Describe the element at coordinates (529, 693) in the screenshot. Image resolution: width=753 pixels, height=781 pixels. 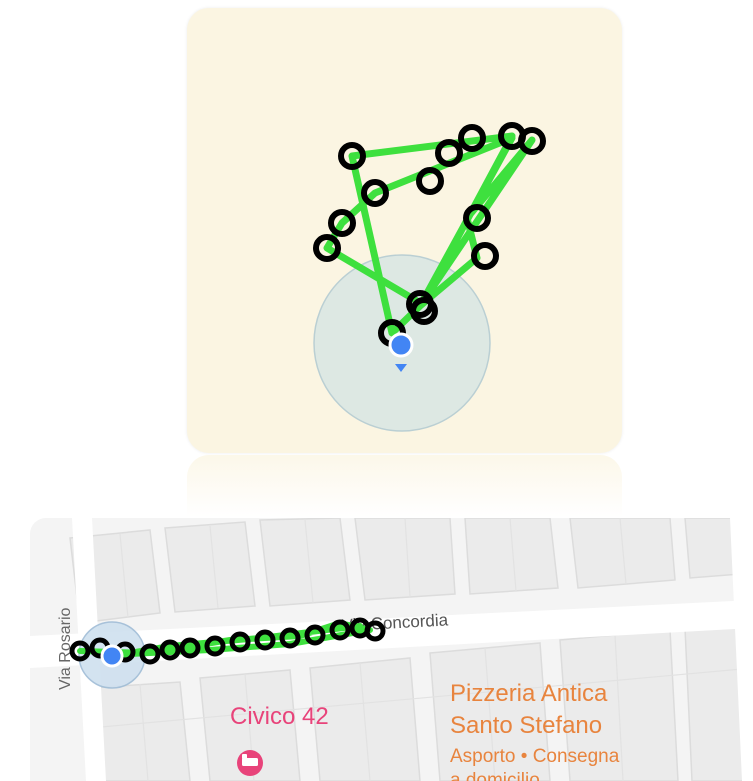
I see `pizzeria-name-line1: Pizzeria Antica` at that location.